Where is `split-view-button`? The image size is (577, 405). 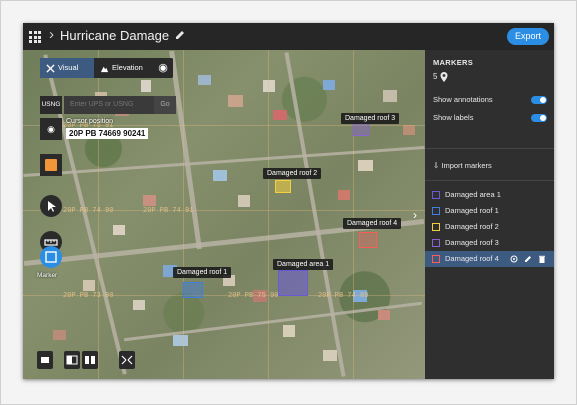
split-view-button is located at coordinates (72, 360).